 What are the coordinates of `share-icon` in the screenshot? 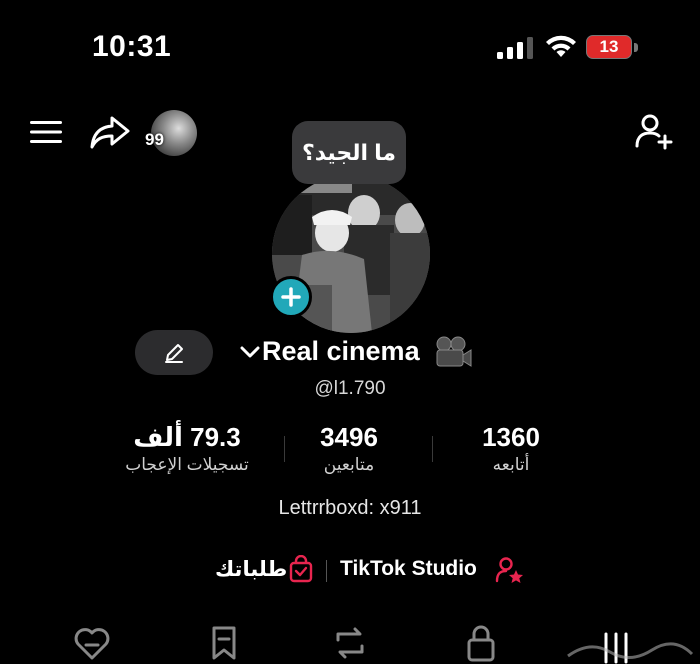 It's located at (110, 132).